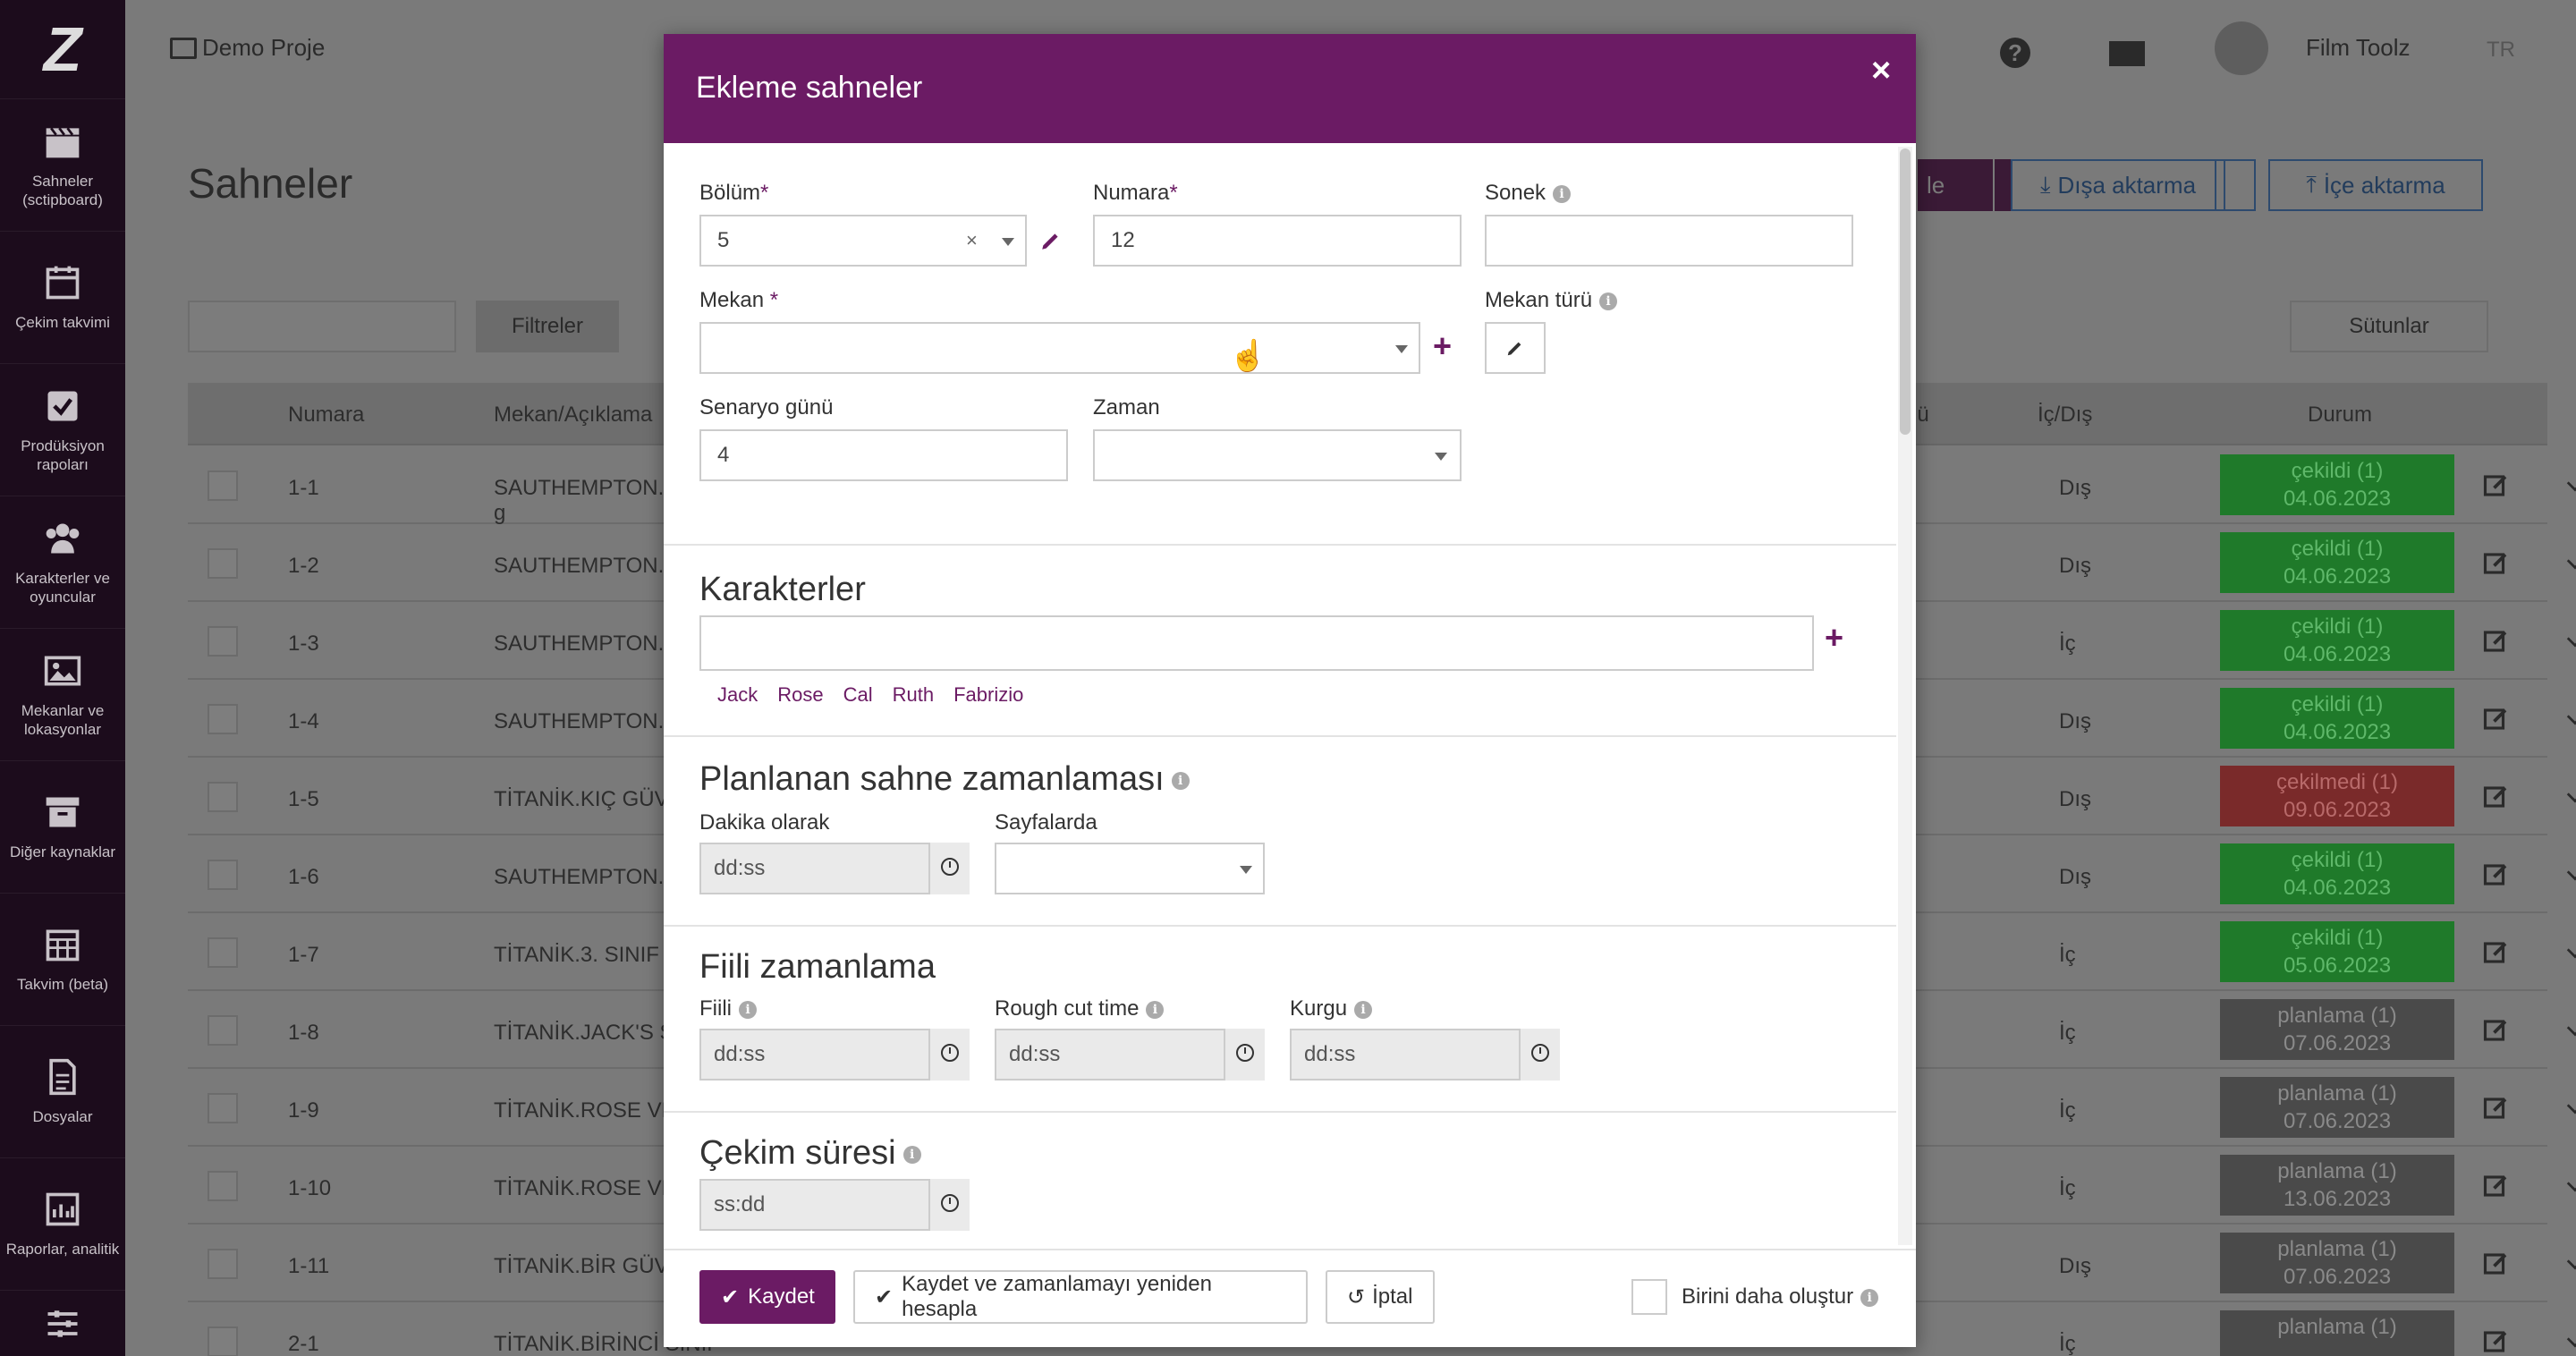 This screenshot has width=2576, height=1356. I want to click on col-number: Numara, so click(326, 416).